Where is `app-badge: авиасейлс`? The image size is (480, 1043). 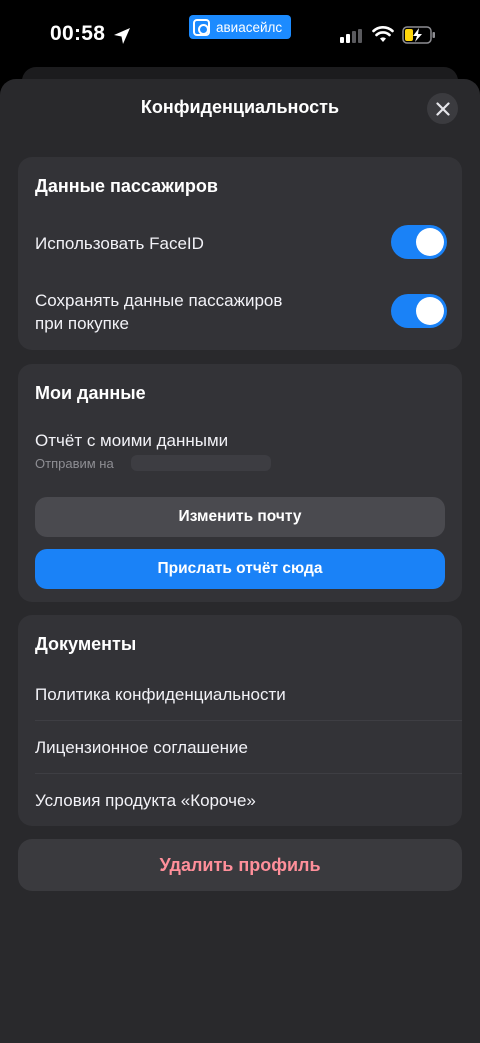
app-badge: авиасейлс is located at coordinates (240, 27).